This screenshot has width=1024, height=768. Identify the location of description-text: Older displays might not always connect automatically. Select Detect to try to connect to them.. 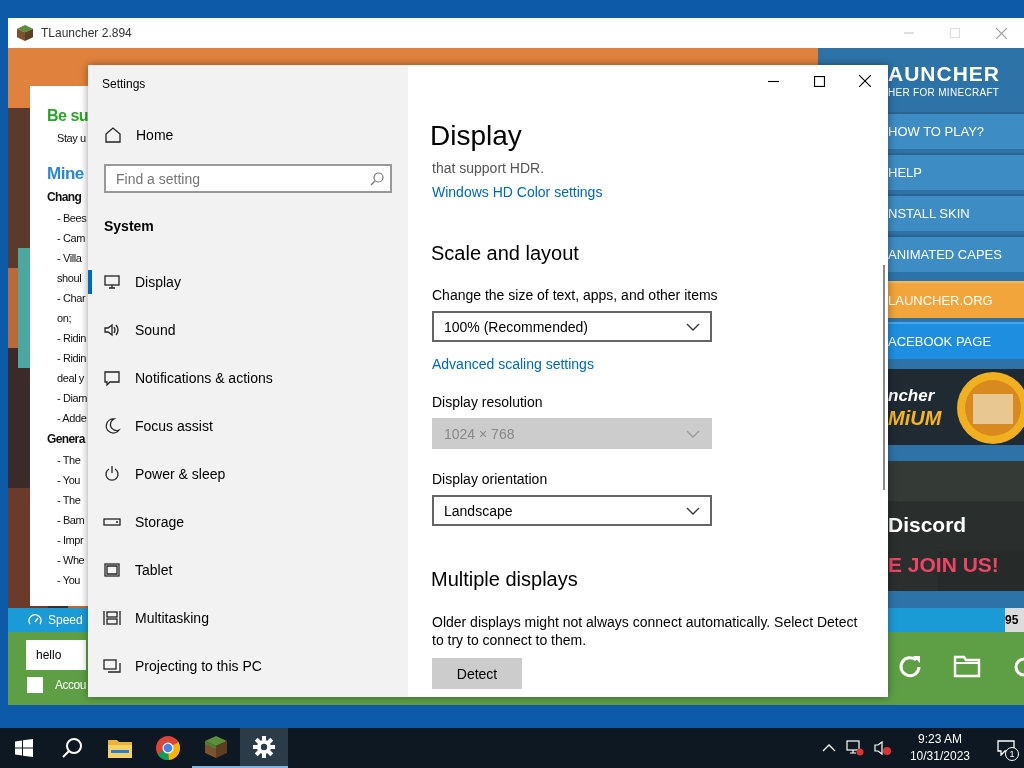
(645, 631).